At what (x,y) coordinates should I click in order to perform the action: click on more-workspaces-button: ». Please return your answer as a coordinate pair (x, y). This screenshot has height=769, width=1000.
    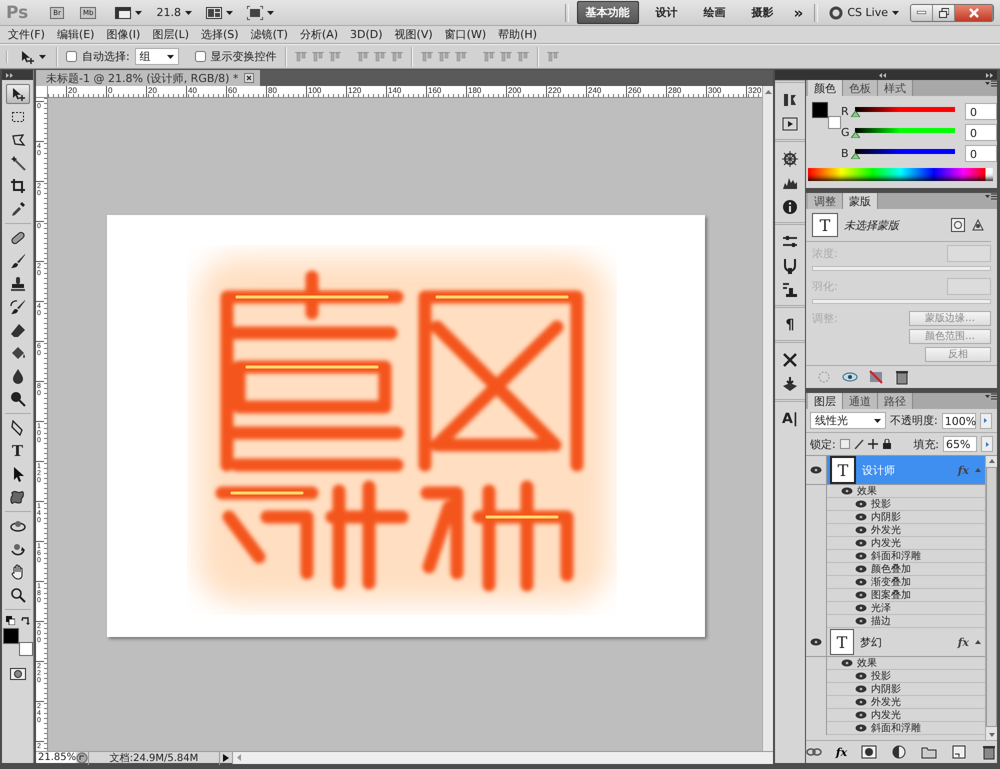
    Looking at the image, I should click on (798, 13).